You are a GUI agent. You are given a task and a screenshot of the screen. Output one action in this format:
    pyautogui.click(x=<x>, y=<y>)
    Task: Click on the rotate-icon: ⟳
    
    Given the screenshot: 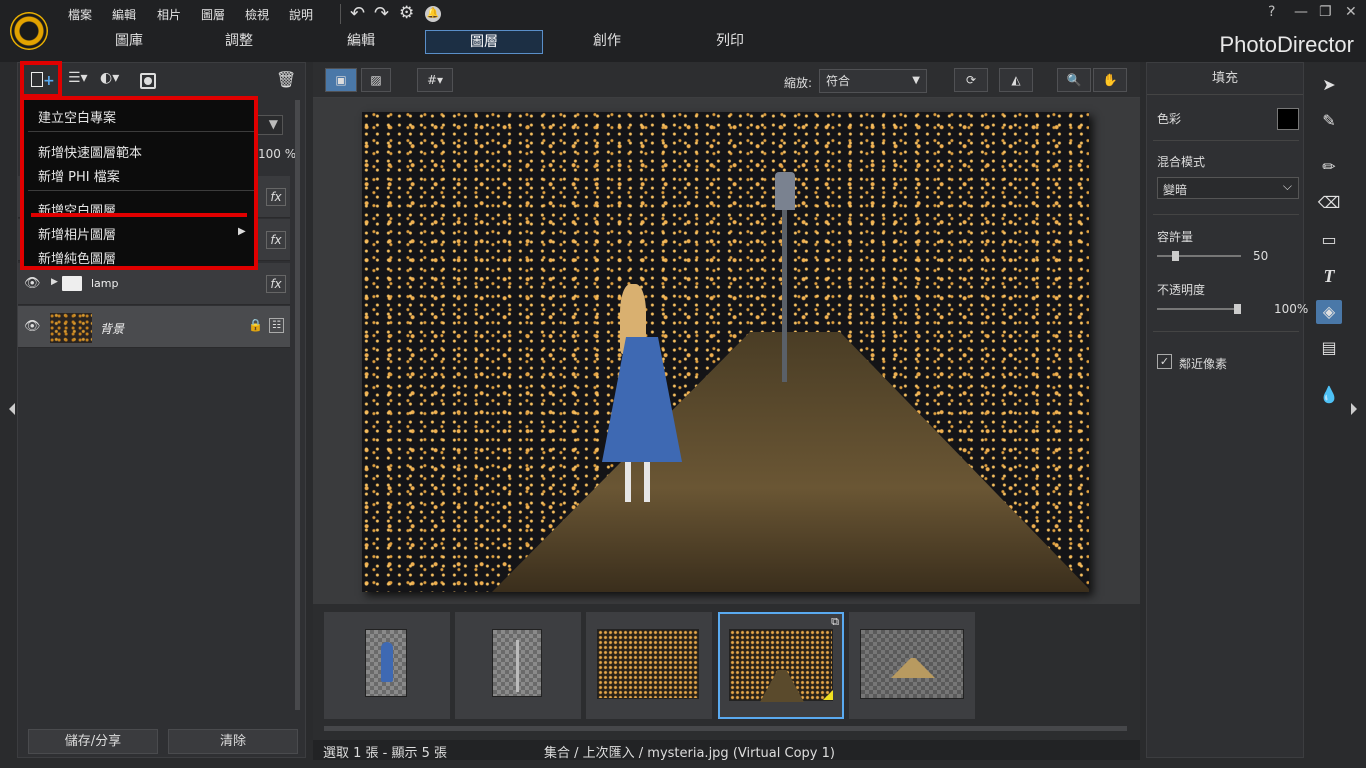 What is the action you would take?
    pyautogui.click(x=971, y=80)
    